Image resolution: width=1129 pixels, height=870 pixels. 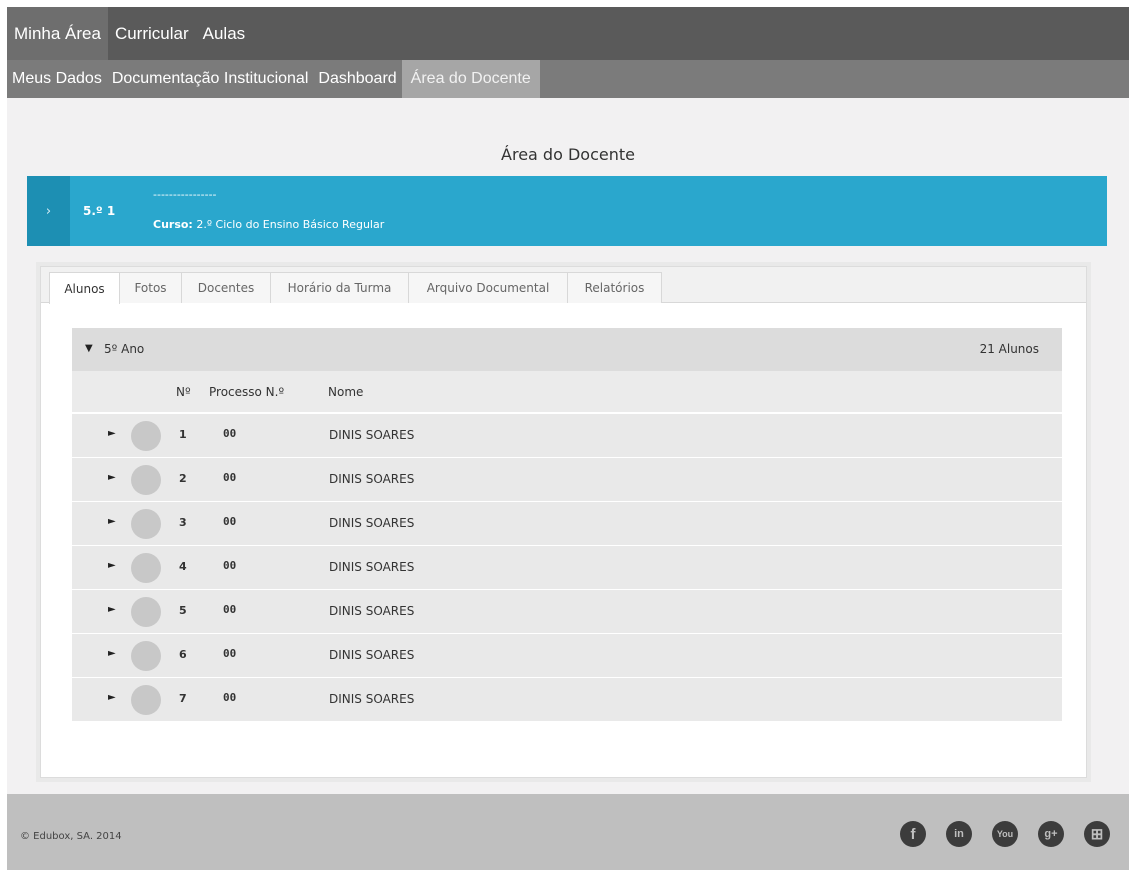 I want to click on group-header: ▼ 5º Ano 21 Alunos, so click(x=567, y=349).